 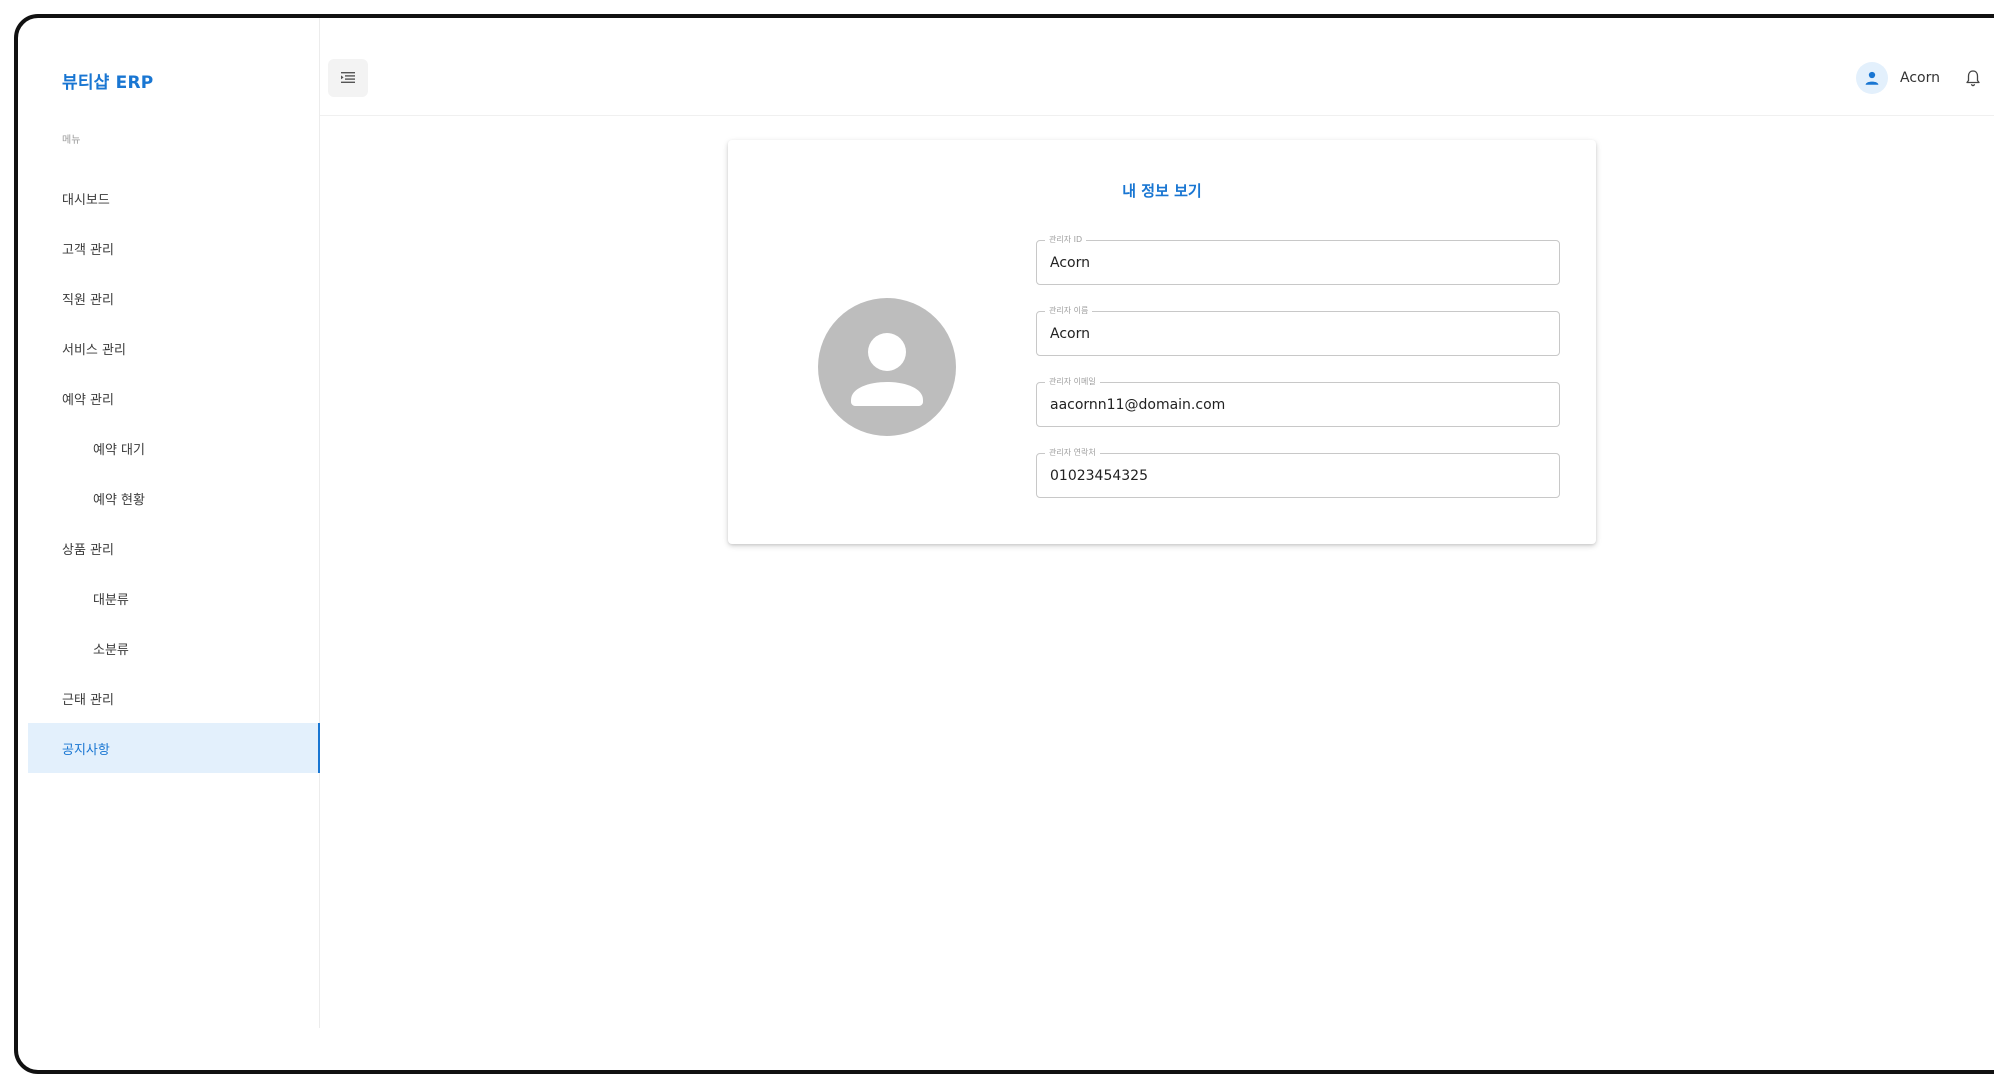 What do you see at coordinates (1162, 191) in the screenshot?
I see `page-title: 내 정보 보기` at bounding box center [1162, 191].